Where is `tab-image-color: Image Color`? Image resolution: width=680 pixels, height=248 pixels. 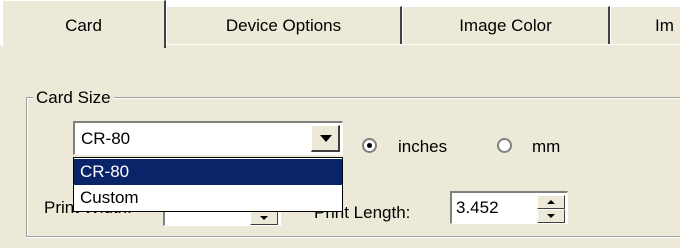 tab-image-color: Image Color is located at coordinates (506, 25).